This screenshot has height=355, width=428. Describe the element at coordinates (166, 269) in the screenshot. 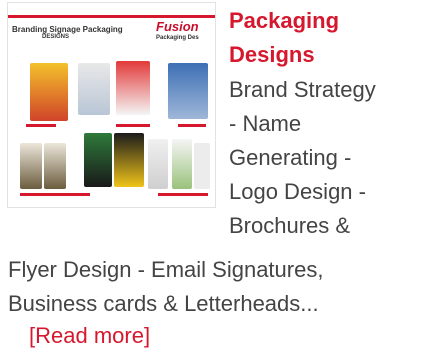

I see `excerpt-line: Flyer Design - Email Signatures,` at that location.